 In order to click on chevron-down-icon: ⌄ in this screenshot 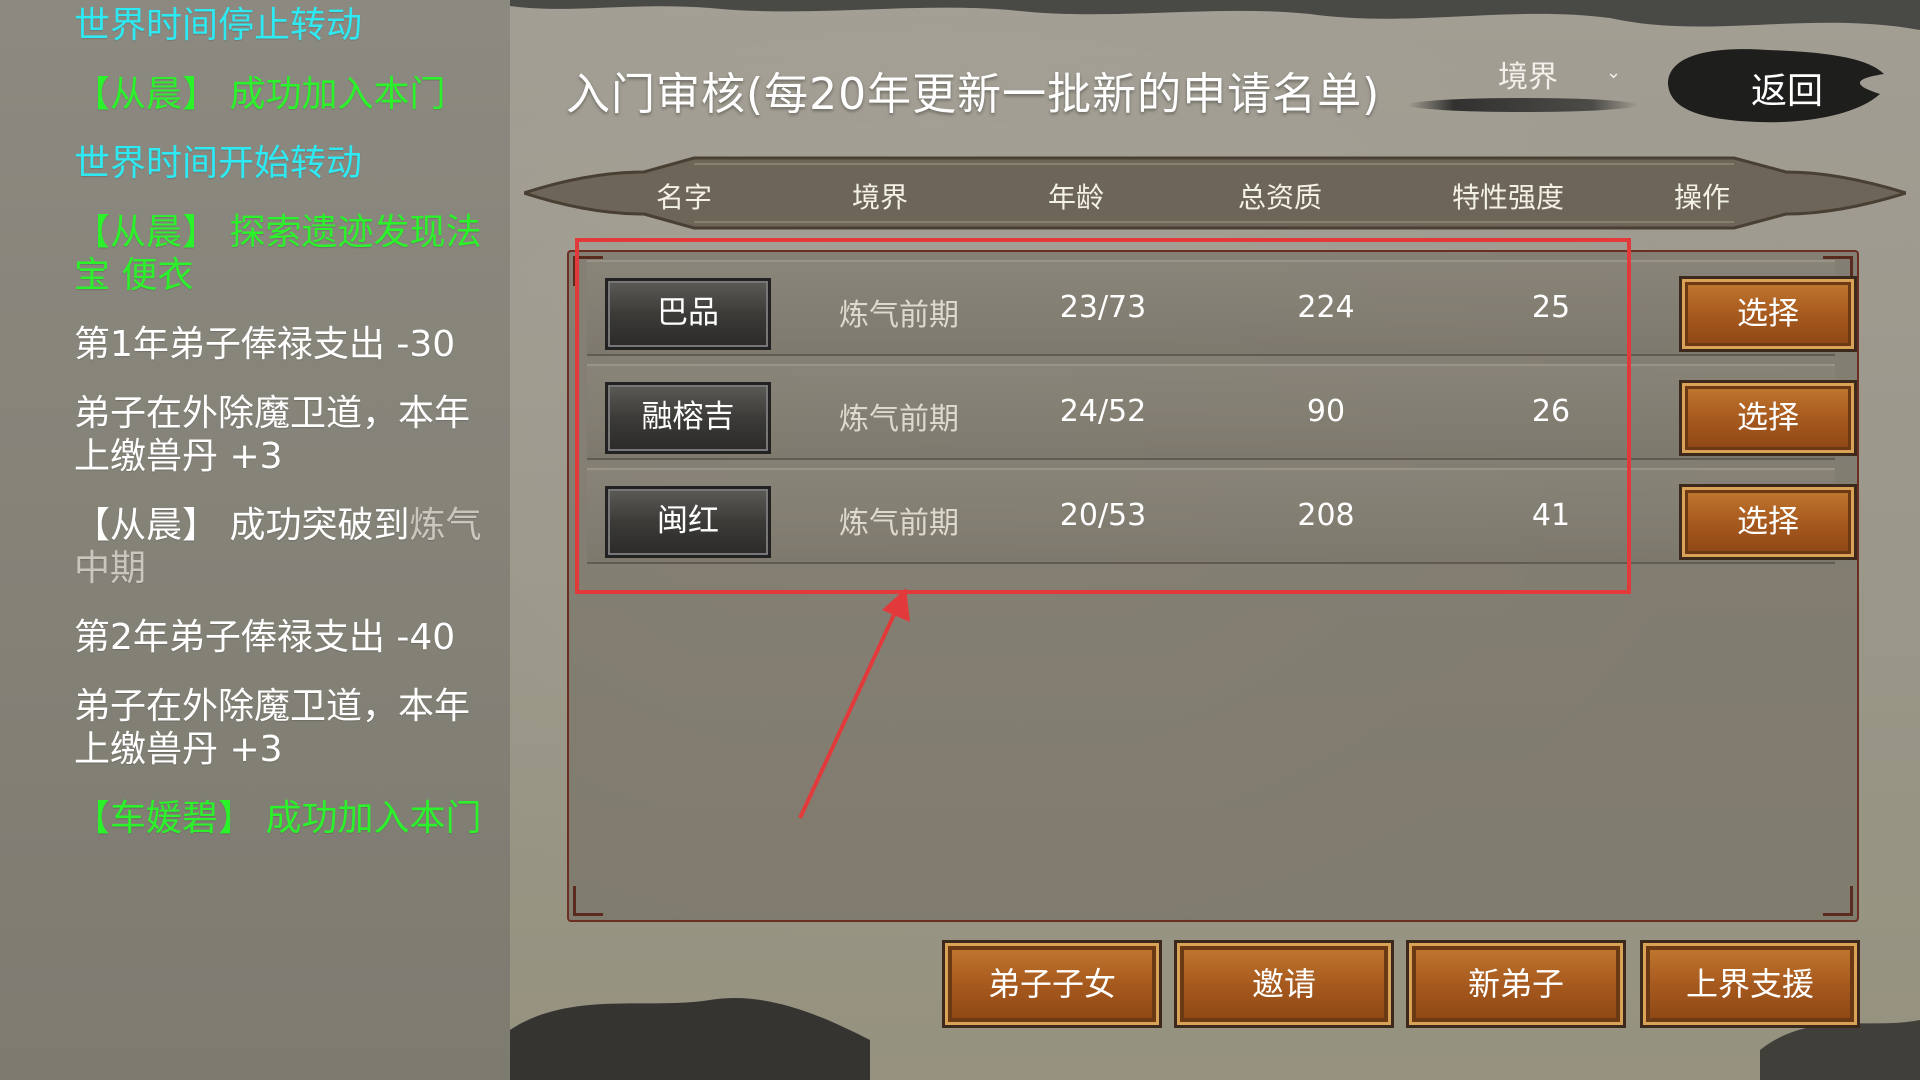, I will do `click(1614, 72)`.